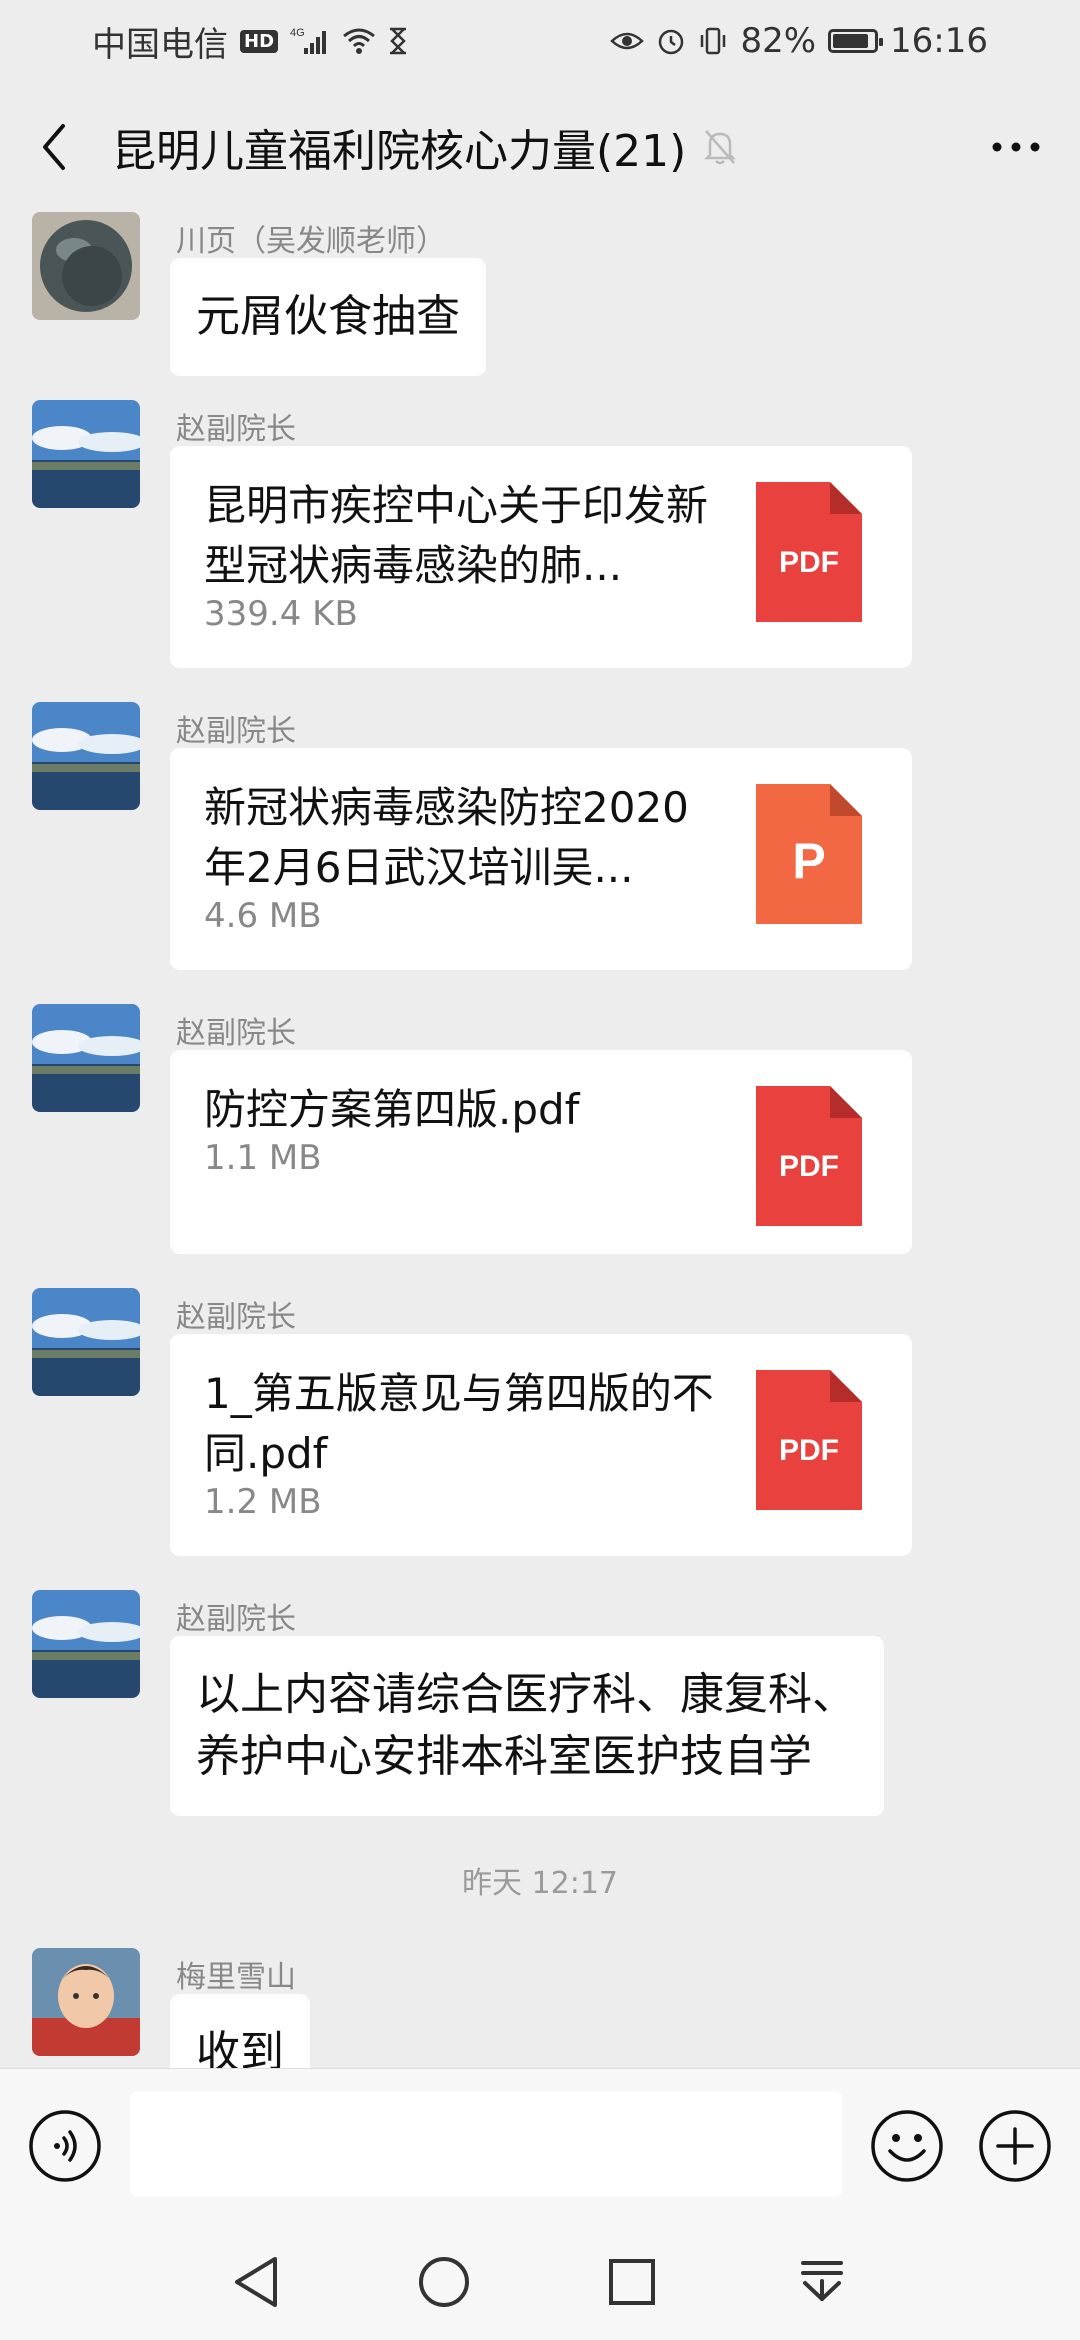 The width and height of the screenshot is (1080, 2340). Describe the element at coordinates (311, 241) in the screenshot. I see `sender-name: 川页（吴发顺老师）` at that location.